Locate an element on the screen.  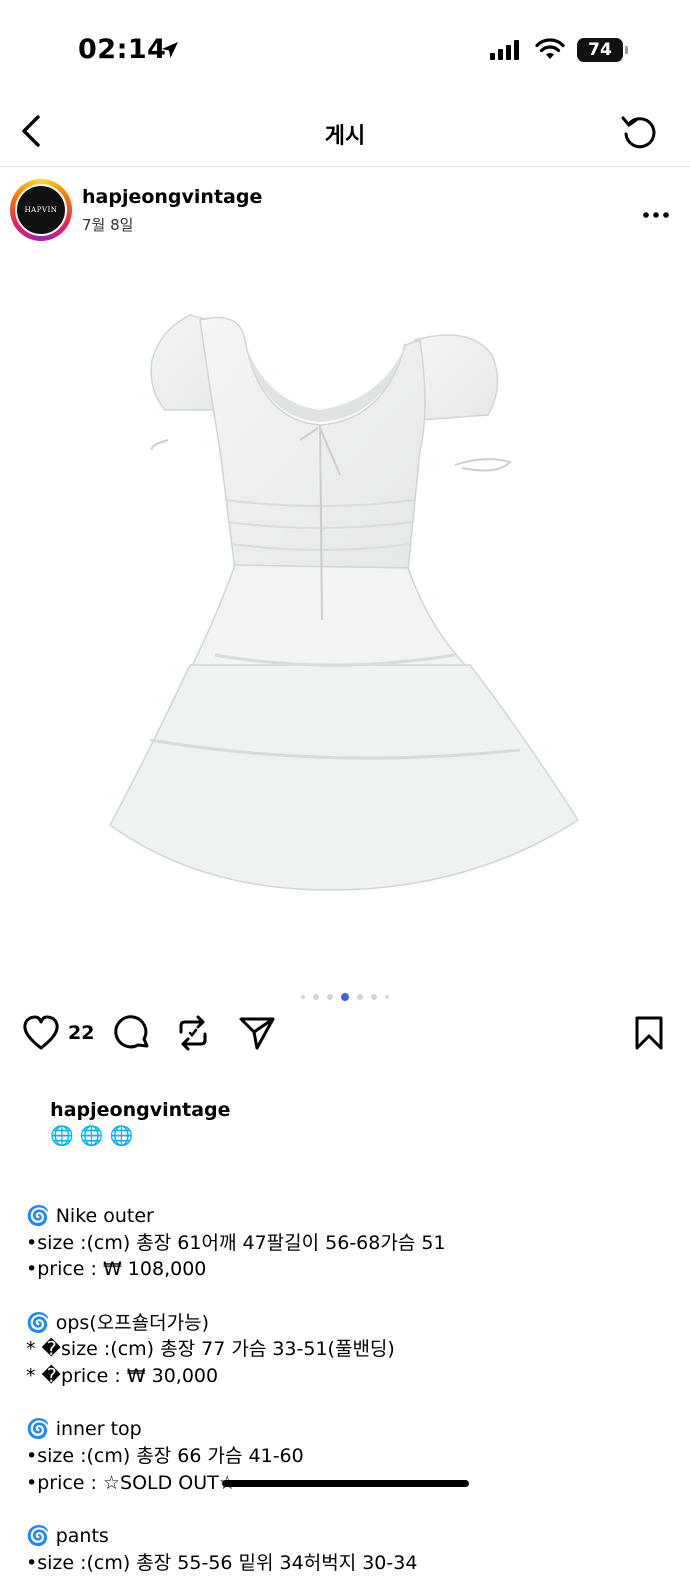
carousel-indicator is located at coordinates (345, 995).